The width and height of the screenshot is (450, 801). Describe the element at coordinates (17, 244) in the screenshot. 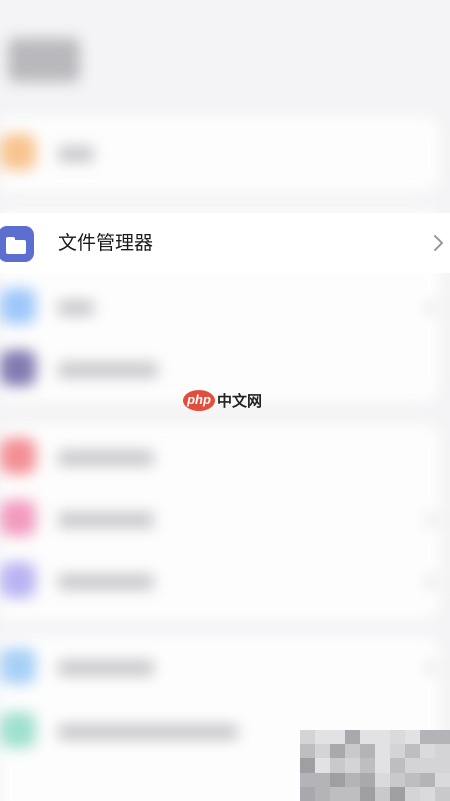

I see `folder-icon` at that location.